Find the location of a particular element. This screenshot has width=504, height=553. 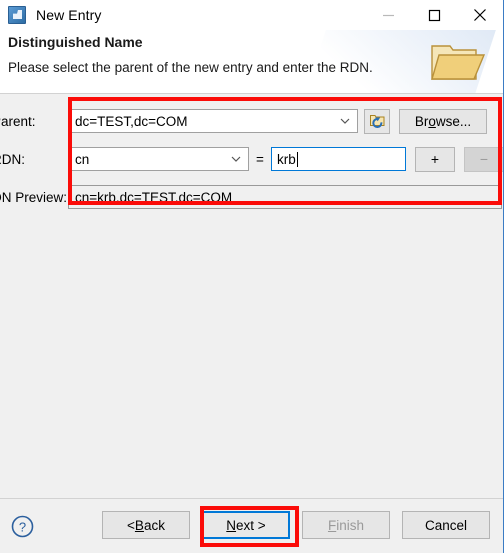

equals-sign: = is located at coordinates (260, 159).